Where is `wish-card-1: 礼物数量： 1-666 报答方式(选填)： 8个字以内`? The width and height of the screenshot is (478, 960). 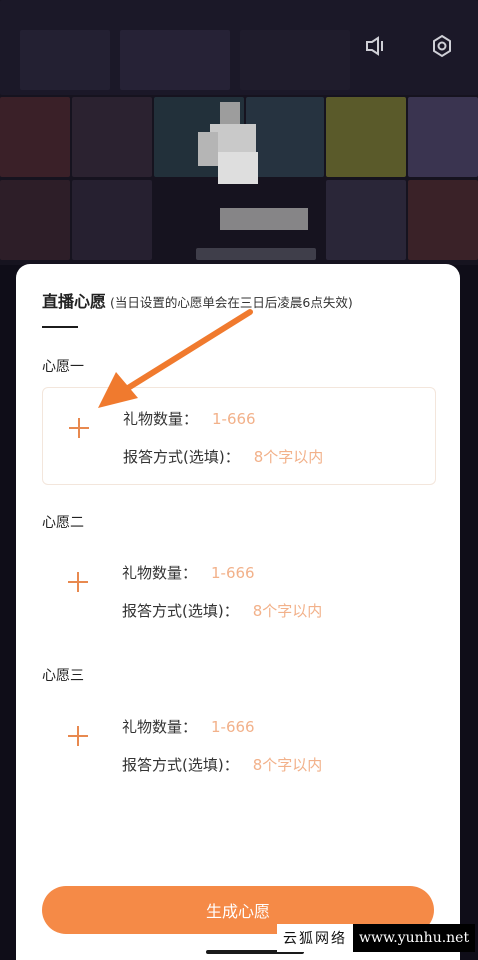
wish-card-1: 礼物数量： 1-666 报答方式(选填)： 8个字以内 is located at coordinates (239, 436).